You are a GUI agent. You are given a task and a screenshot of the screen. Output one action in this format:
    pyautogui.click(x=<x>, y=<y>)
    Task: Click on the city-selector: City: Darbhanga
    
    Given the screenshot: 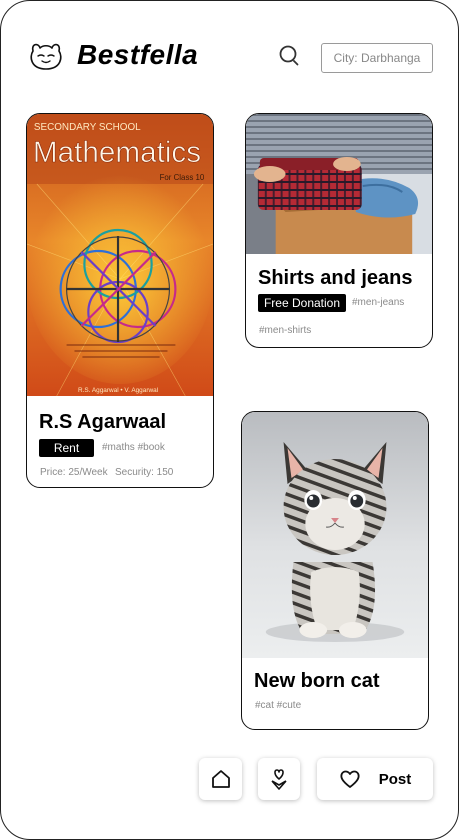 What is the action you would take?
    pyautogui.click(x=377, y=58)
    